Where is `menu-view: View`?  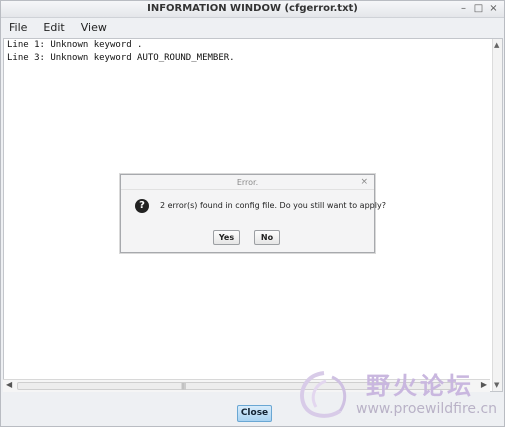
menu-view: View is located at coordinates (94, 27).